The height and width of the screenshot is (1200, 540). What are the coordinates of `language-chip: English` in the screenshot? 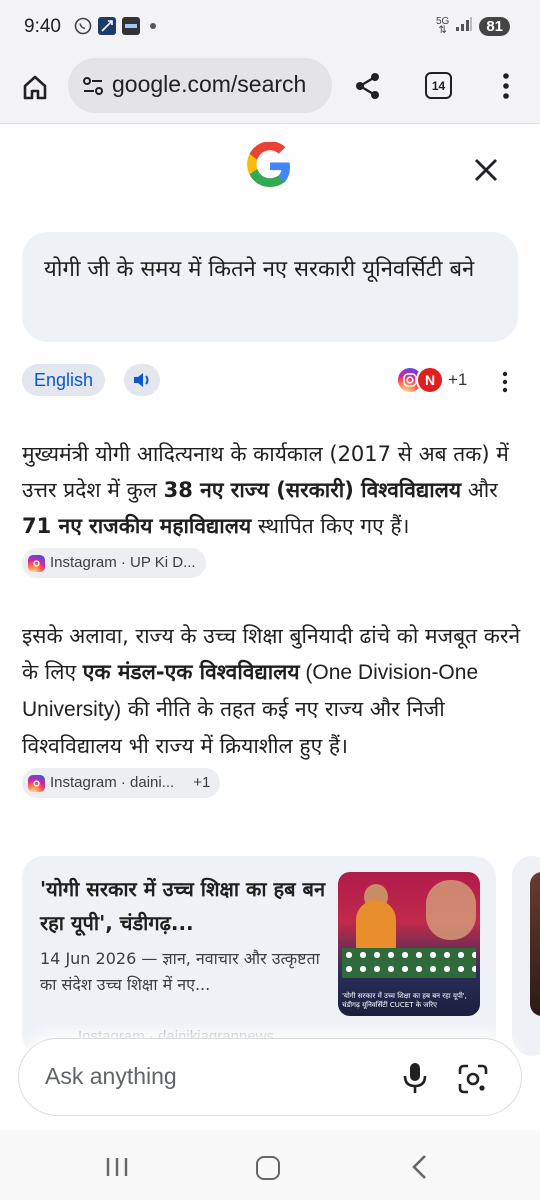 It's located at (64, 380).